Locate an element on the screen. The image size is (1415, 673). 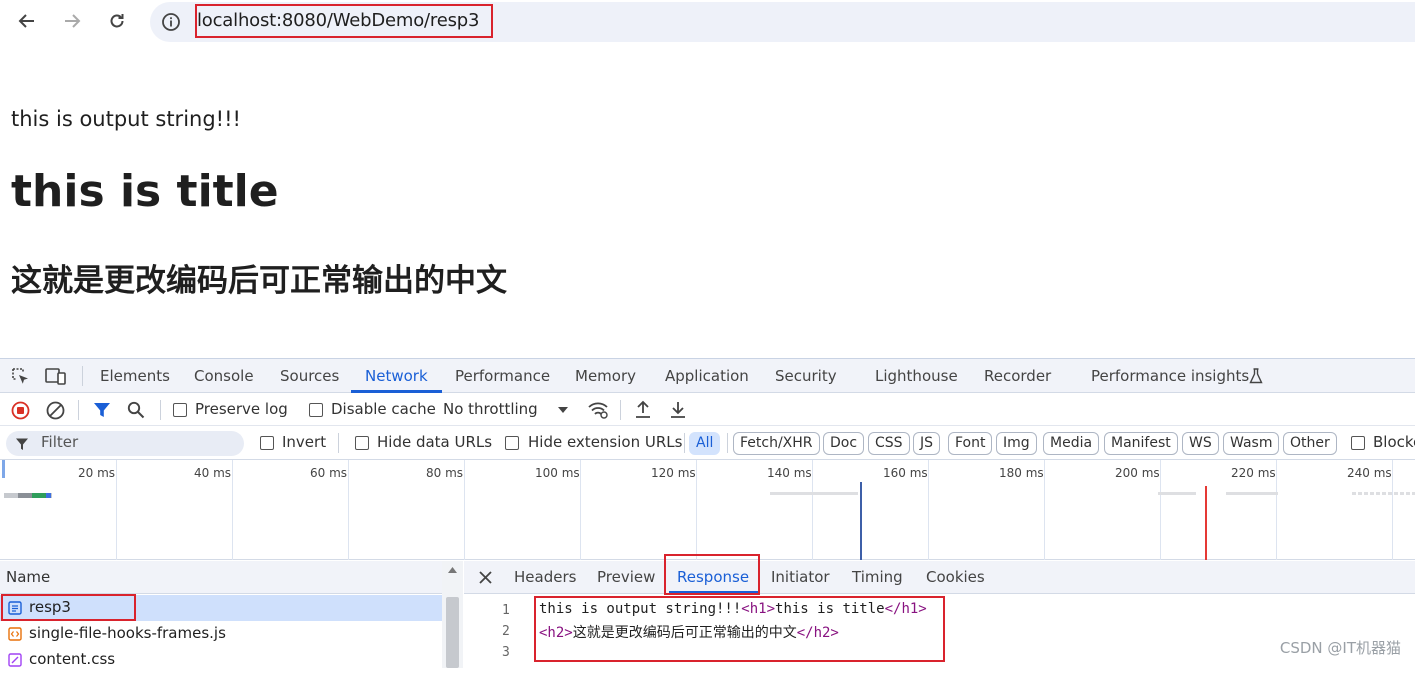
page-heading: this is title is located at coordinates (145, 191).